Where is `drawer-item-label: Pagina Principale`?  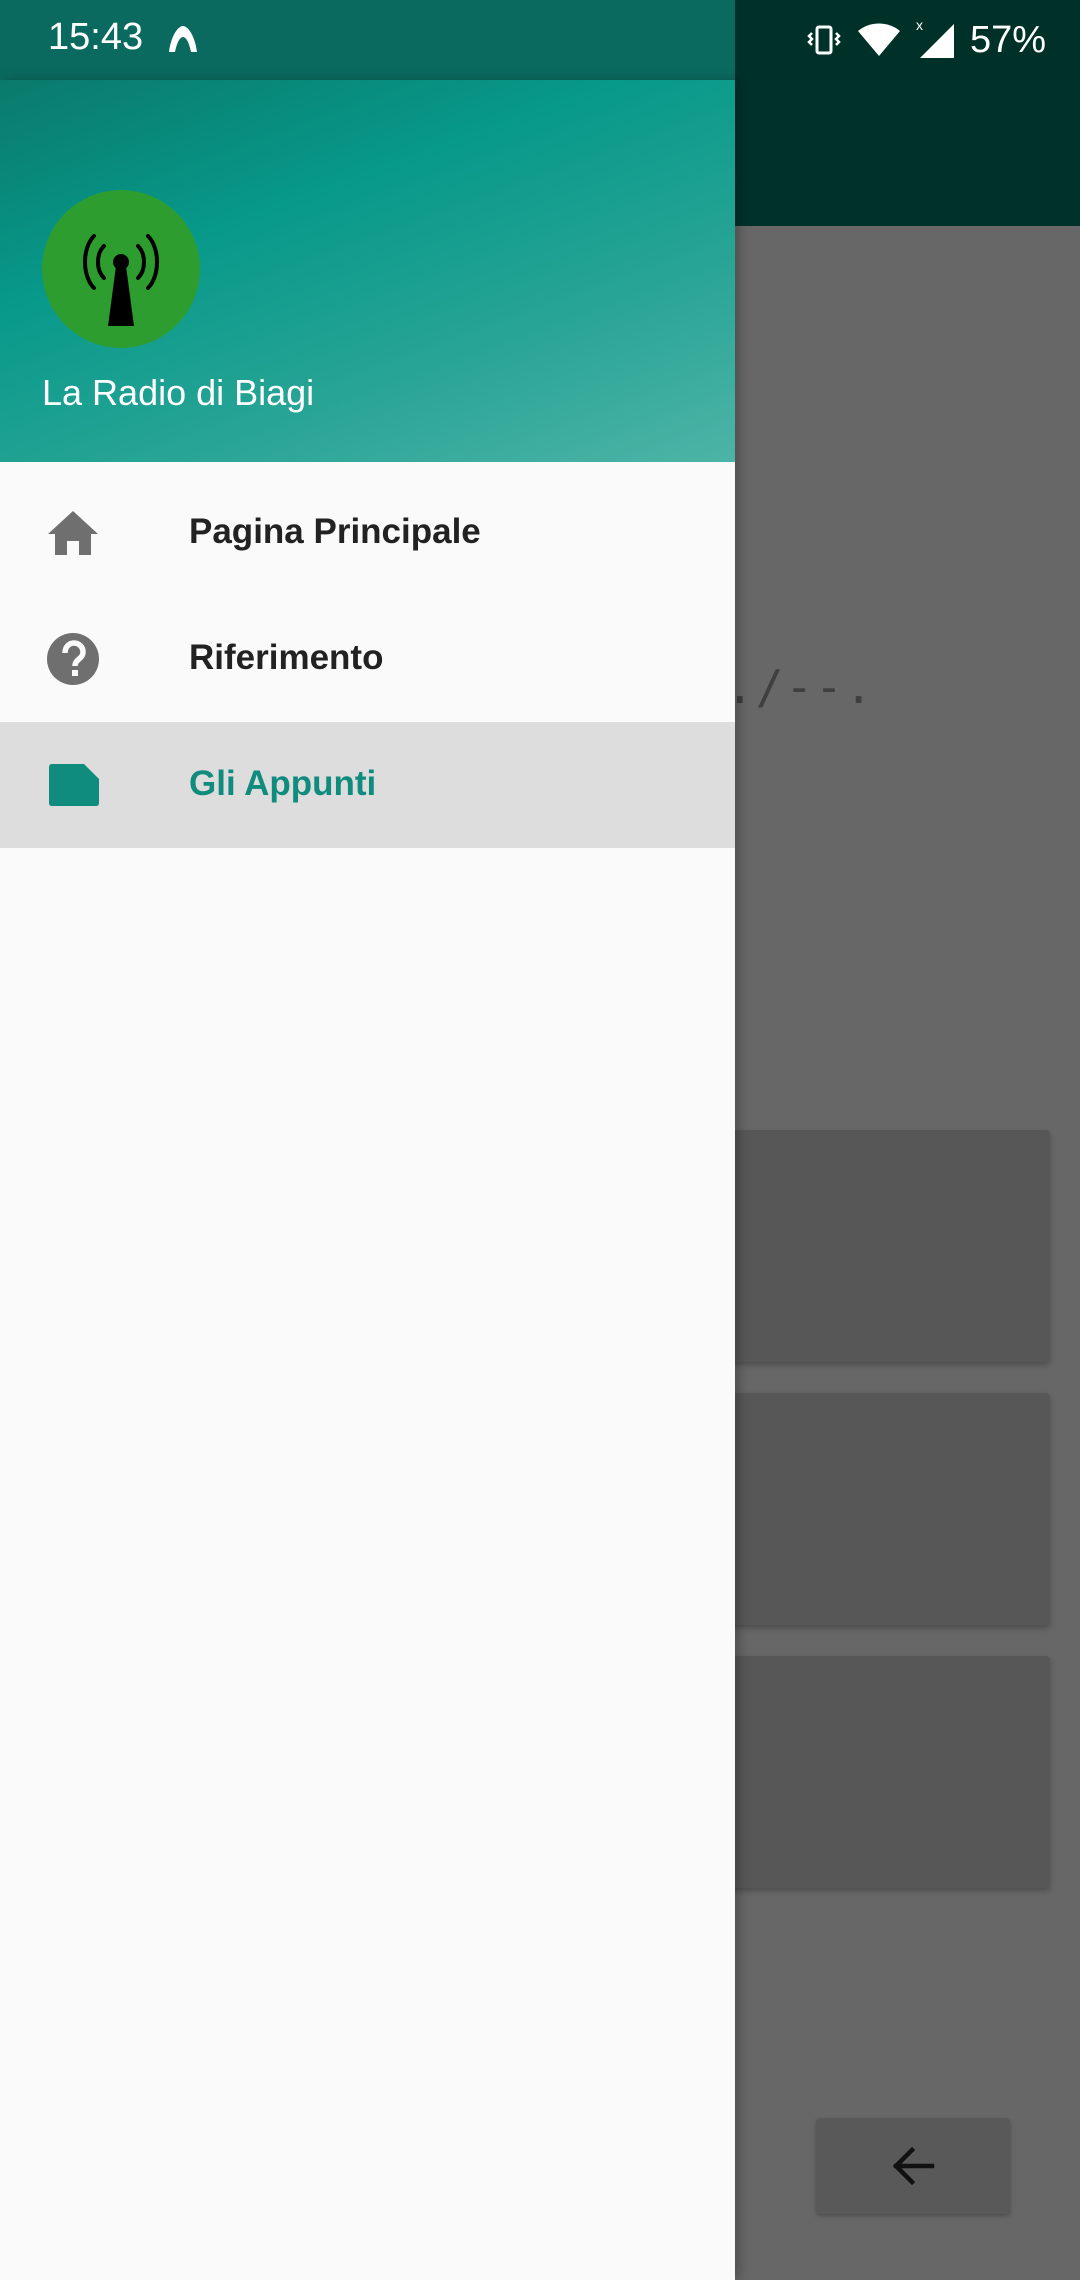 drawer-item-label: Pagina Principale is located at coordinates (335, 531).